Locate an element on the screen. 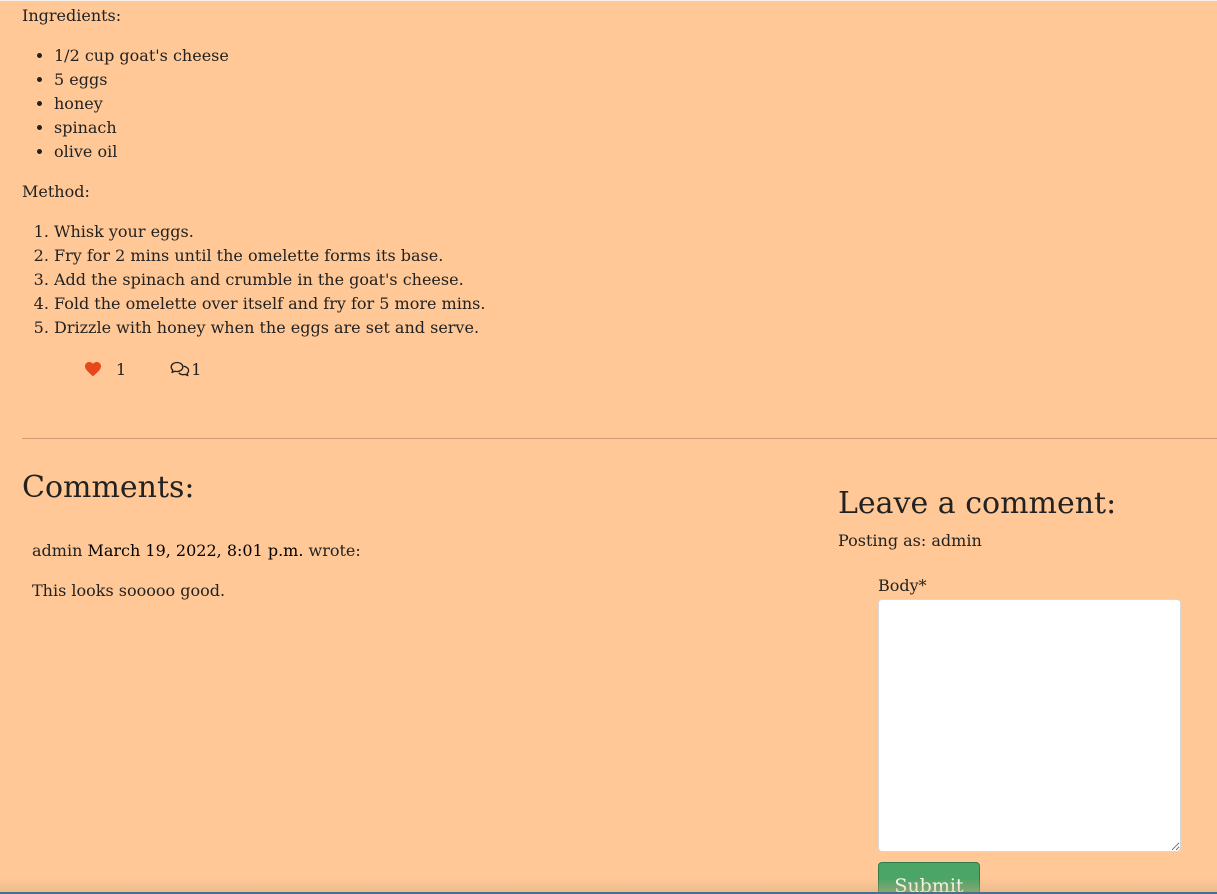 The width and height of the screenshot is (1217, 894). comments-heading: Comments: is located at coordinates (108, 487).